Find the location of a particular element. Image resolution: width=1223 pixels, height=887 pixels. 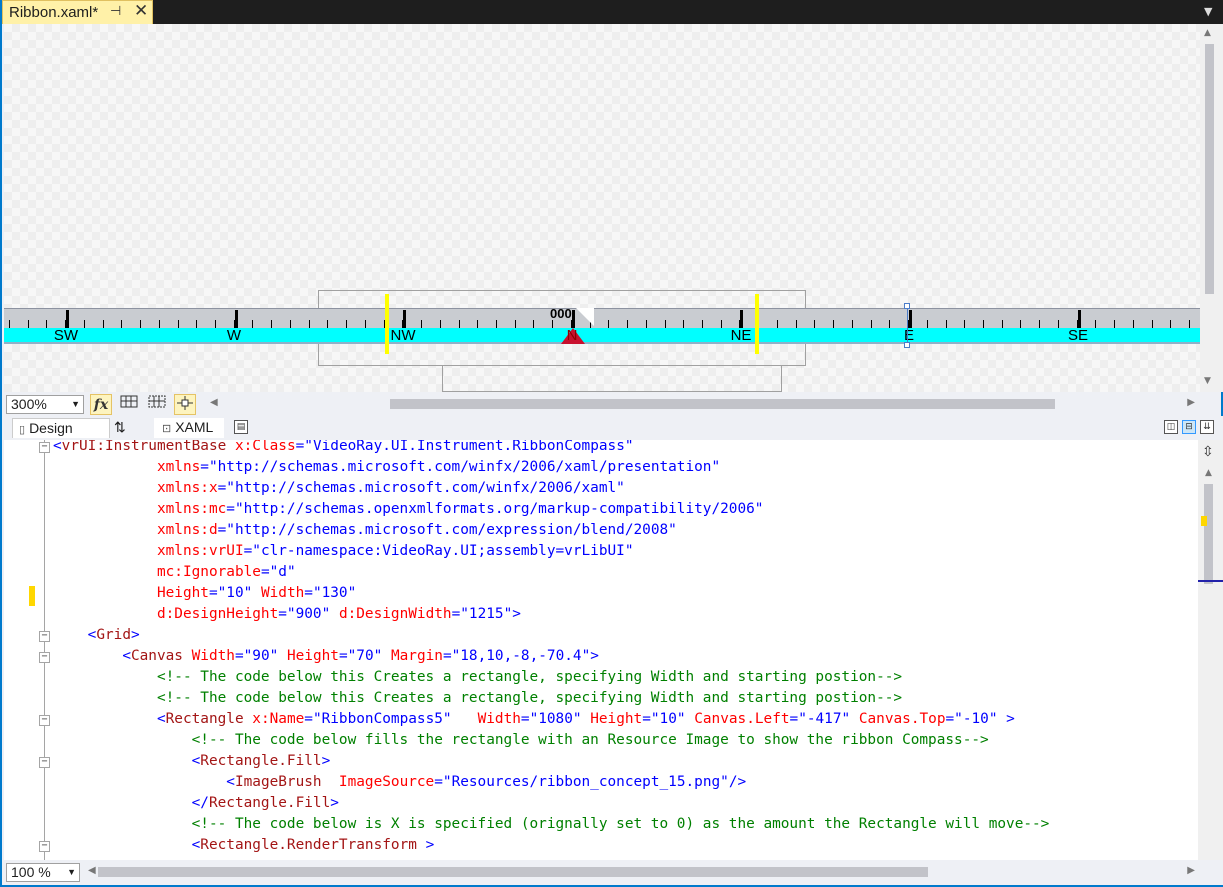

code-line: <Rectangle.Fill> is located at coordinates (192, 761).